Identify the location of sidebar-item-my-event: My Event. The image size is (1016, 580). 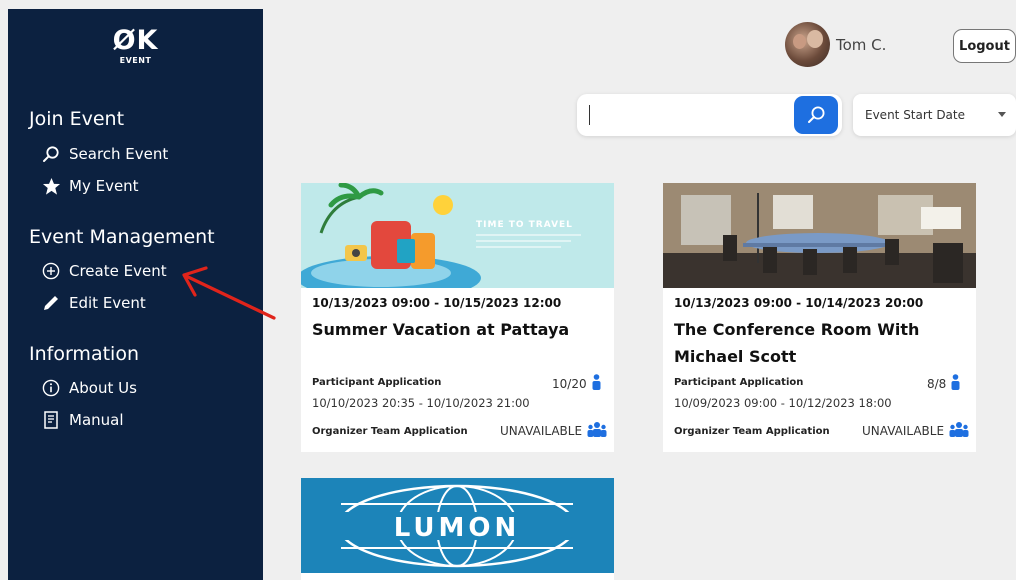
(90, 186).